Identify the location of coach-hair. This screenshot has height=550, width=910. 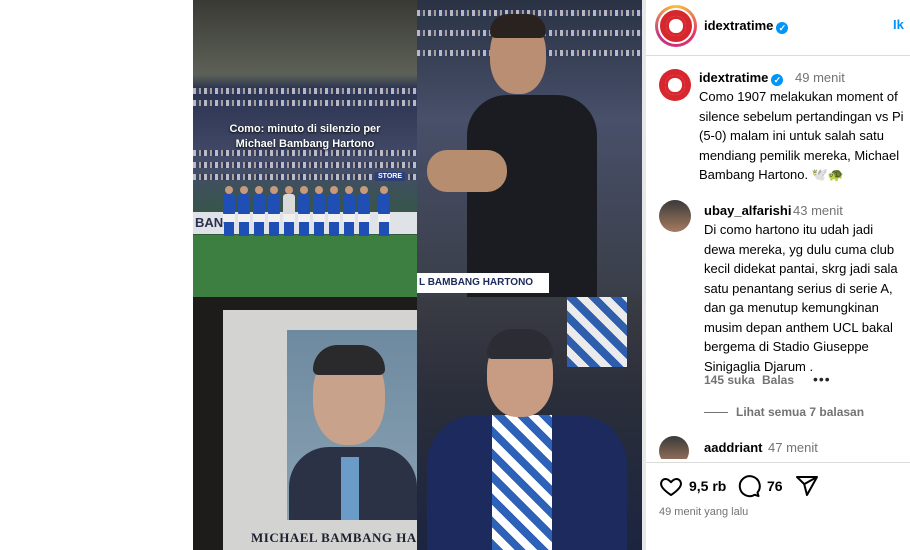
(518, 26).